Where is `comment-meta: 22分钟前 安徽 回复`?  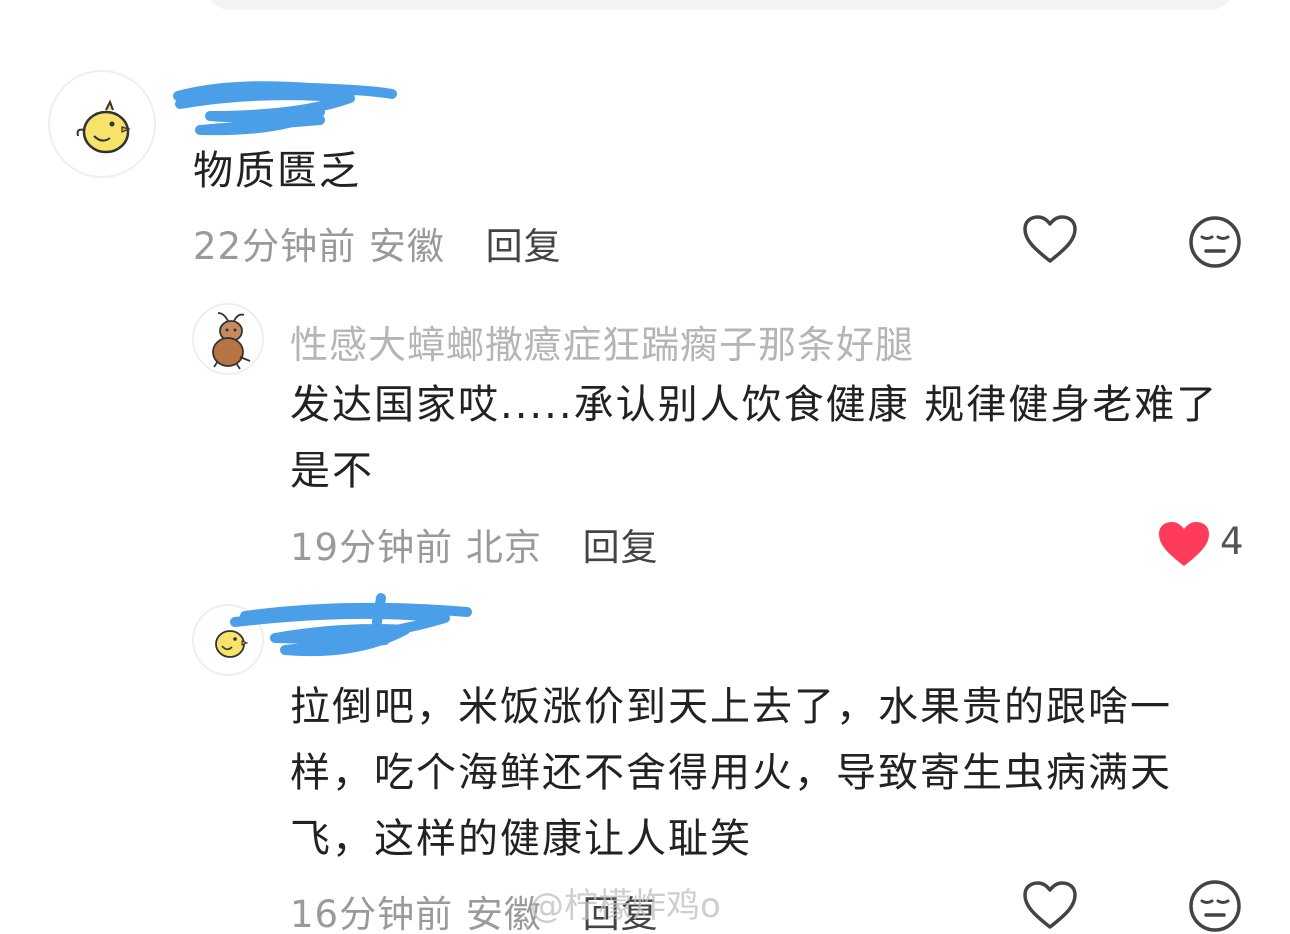
comment-meta: 22分钟前 安徽 回复 is located at coordinates (377, 243).